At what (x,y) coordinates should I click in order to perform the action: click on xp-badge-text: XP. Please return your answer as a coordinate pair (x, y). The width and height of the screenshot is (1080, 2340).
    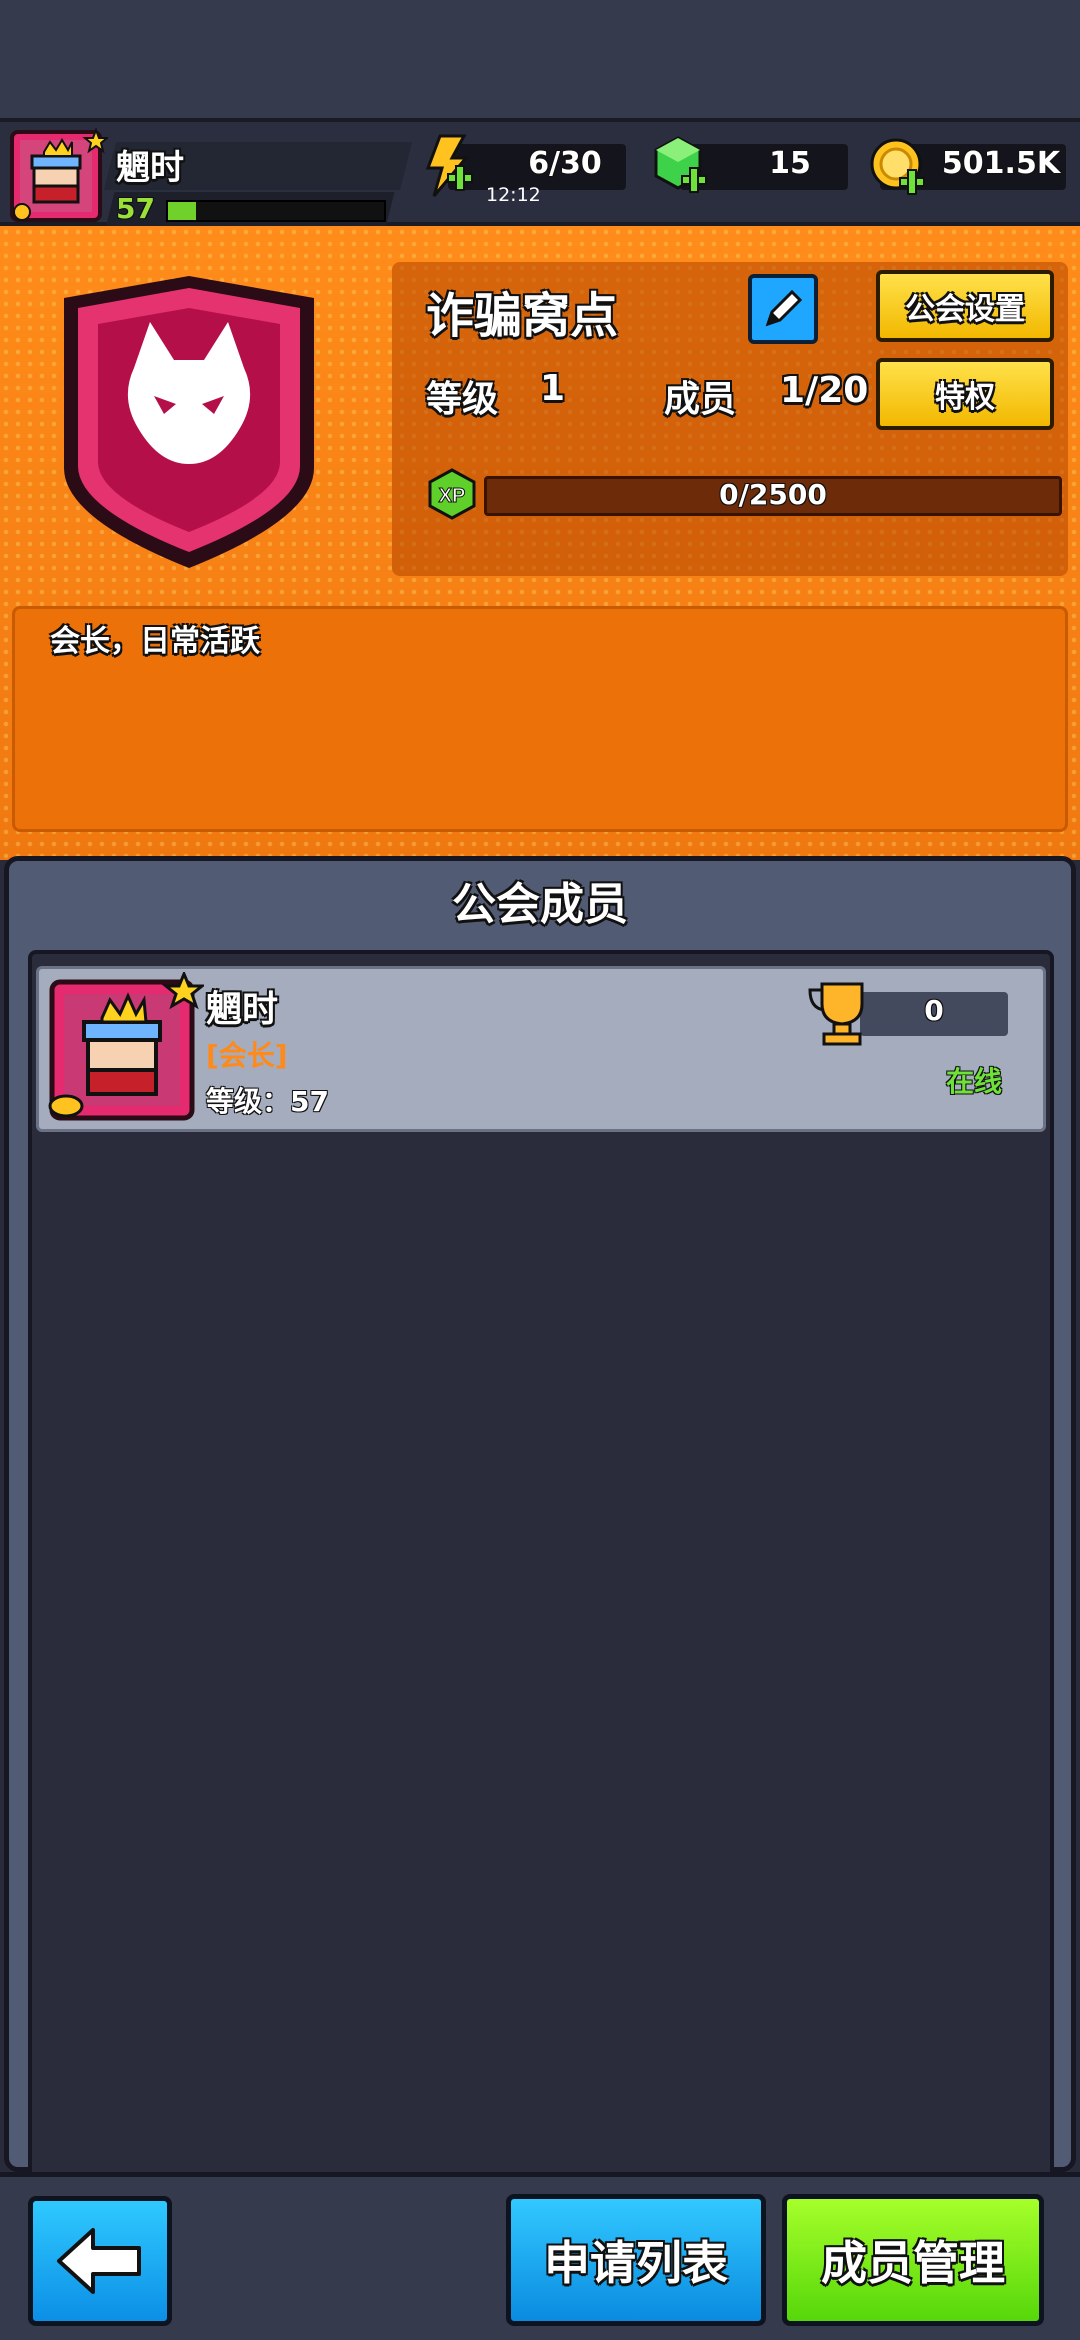
    Looking at the image, I should click on (452, 496).